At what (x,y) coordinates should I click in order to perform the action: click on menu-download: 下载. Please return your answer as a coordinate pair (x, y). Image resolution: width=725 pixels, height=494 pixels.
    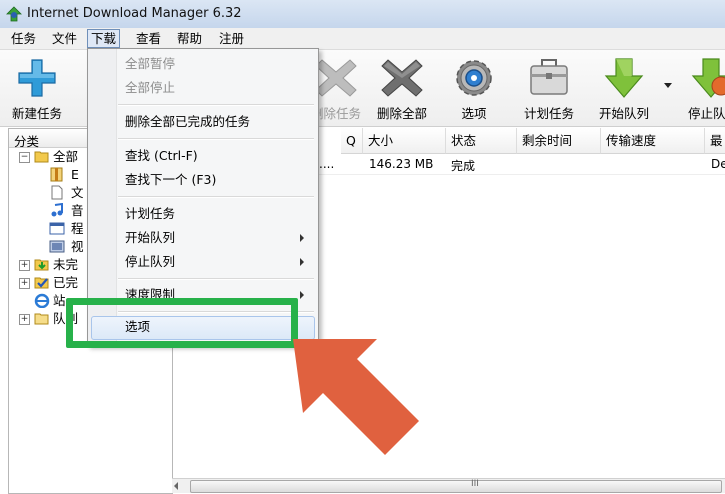
    Looking at the image, I should click on (104, 38).